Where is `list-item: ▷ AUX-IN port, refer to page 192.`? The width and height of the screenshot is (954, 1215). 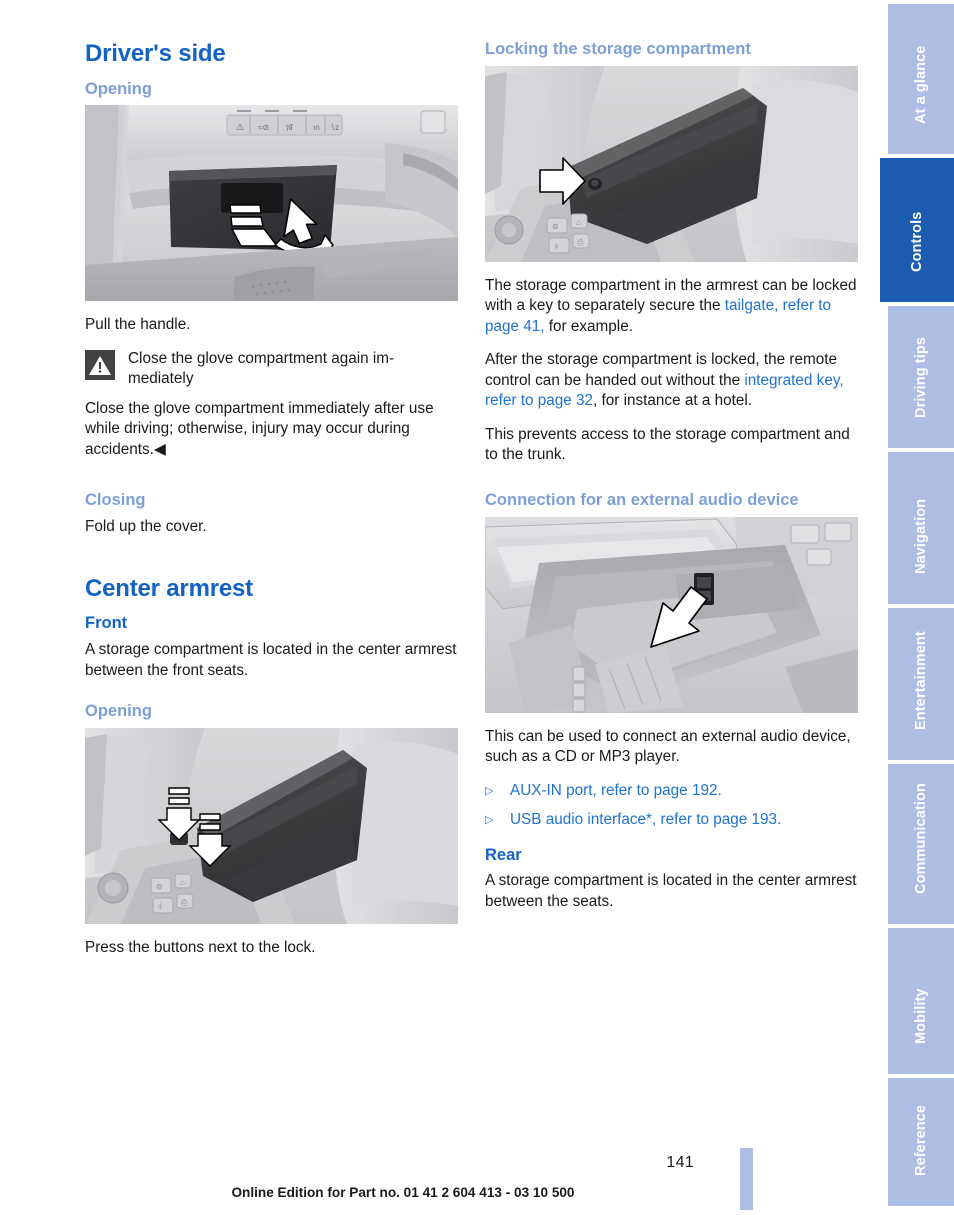
list-item: ▷ AUX-IN port, refer to page 192. is located at coordinates (671, 792).